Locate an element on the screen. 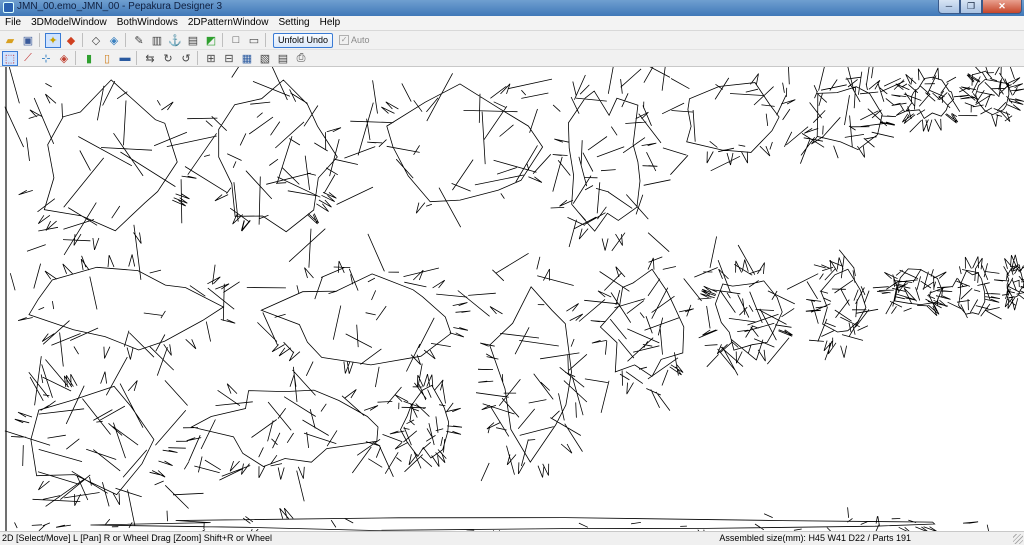  box-shaded-icon: ◈ is located at coordinates (114, 40).